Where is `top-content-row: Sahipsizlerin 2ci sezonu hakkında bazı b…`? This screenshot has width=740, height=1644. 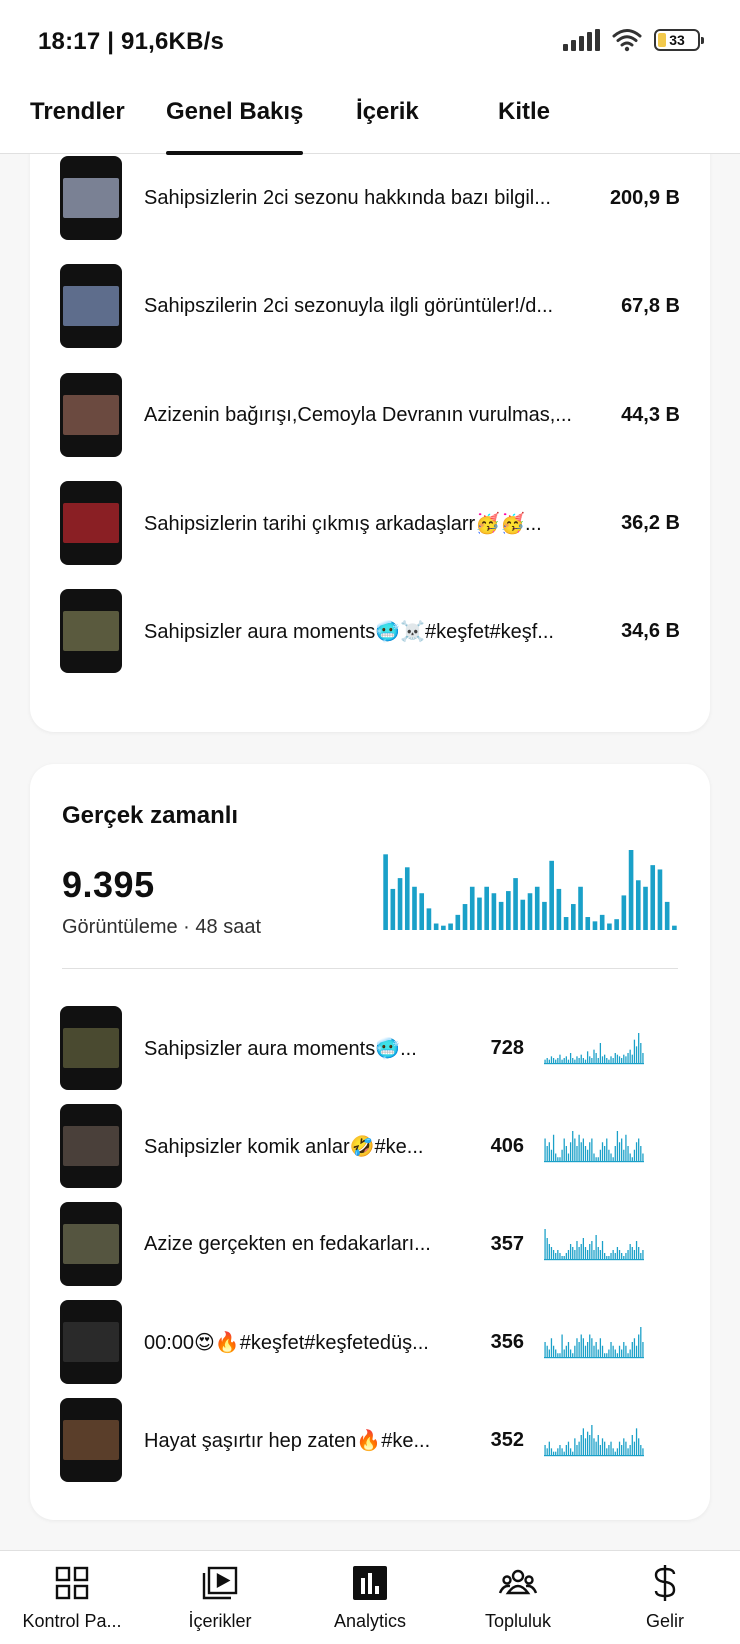
top-content-row: Sahipsizlerin 2ci sezonu hakkında bazı b… is located at coordinates (370, 198).